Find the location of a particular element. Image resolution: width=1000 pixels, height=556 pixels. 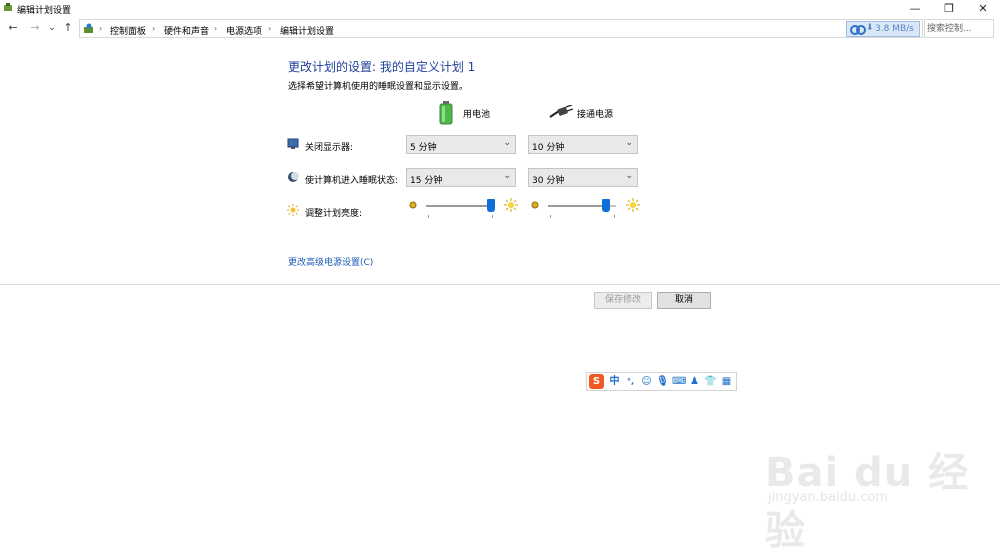

baidu-watermark: Bai du 经验 jingyan.baidu.com is located at coordinates (875, 492).